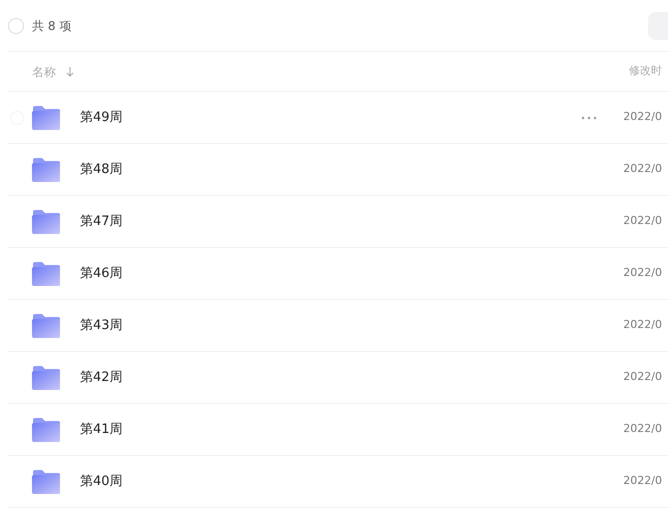 The image size is (668, 529). I want to click on folder-name: 第46周, so click(101, 274).